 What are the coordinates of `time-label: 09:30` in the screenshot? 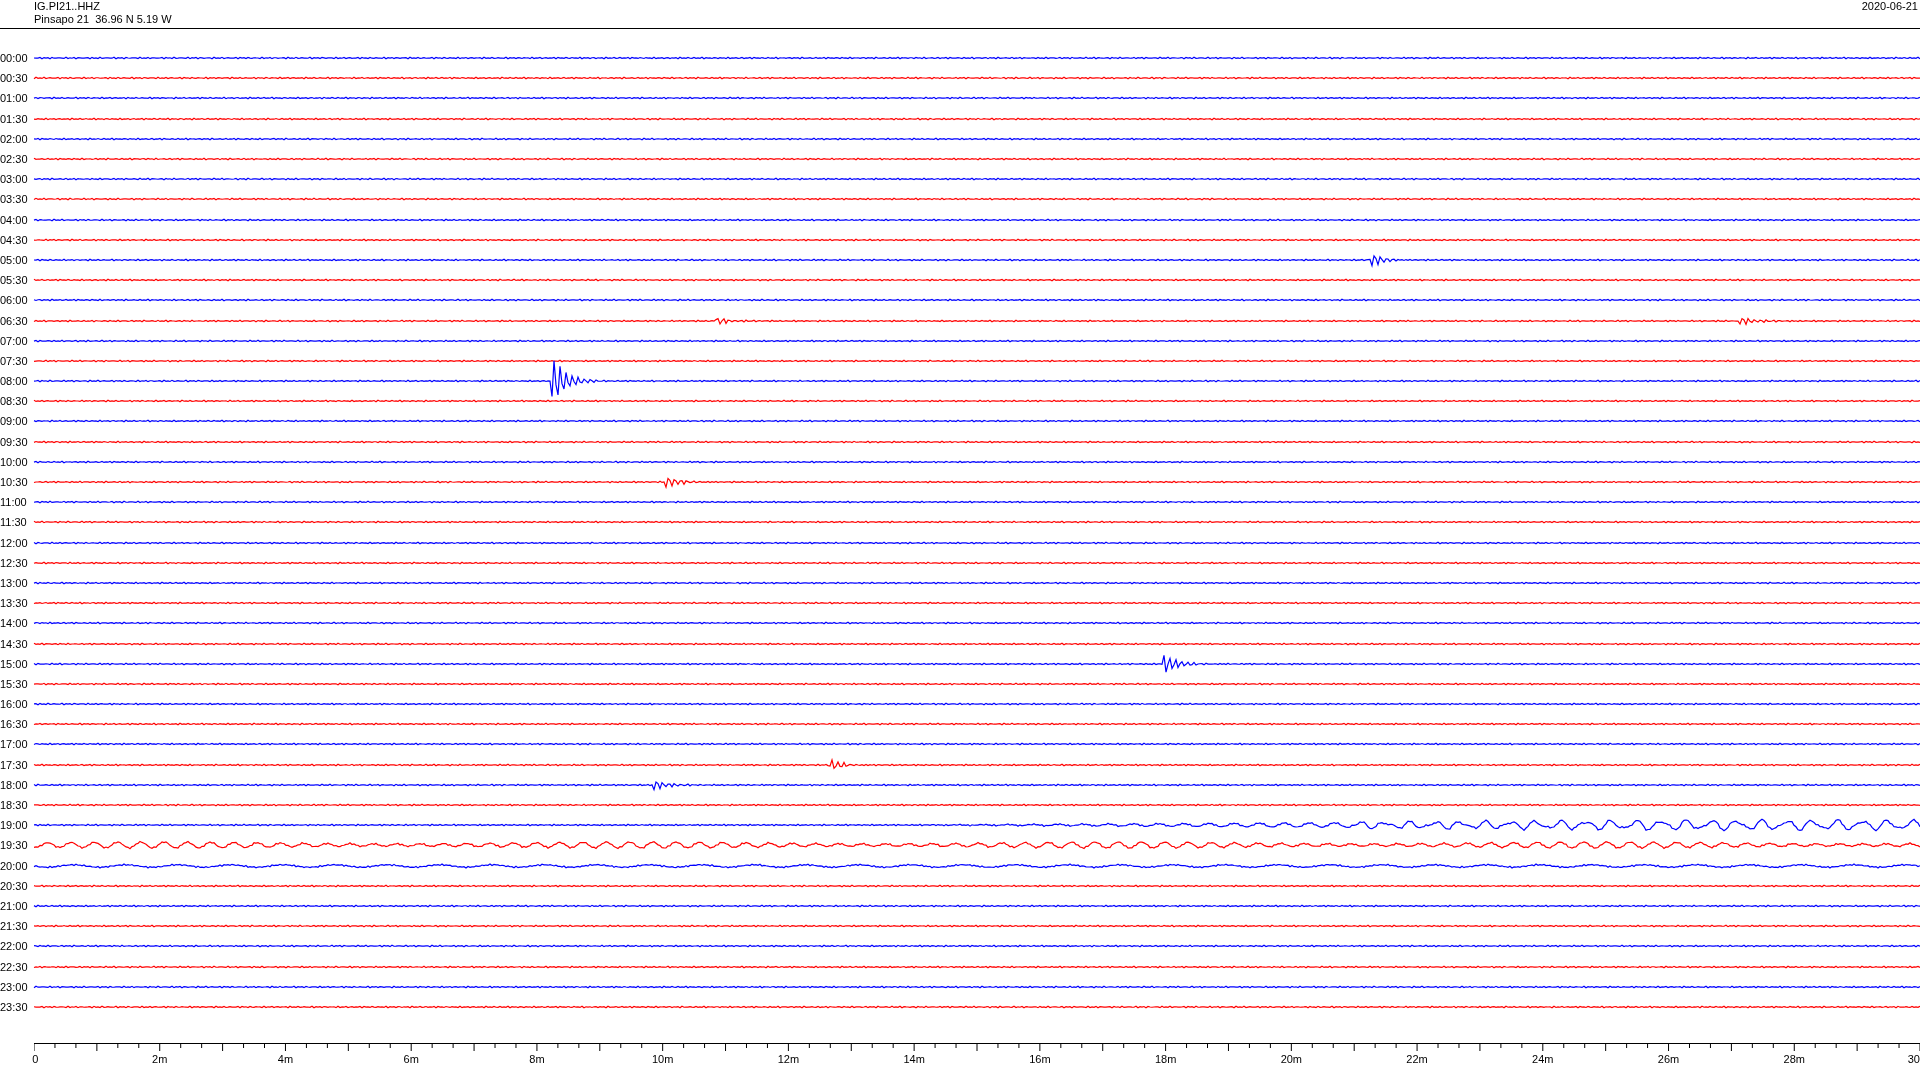 It's located at (14, 441).